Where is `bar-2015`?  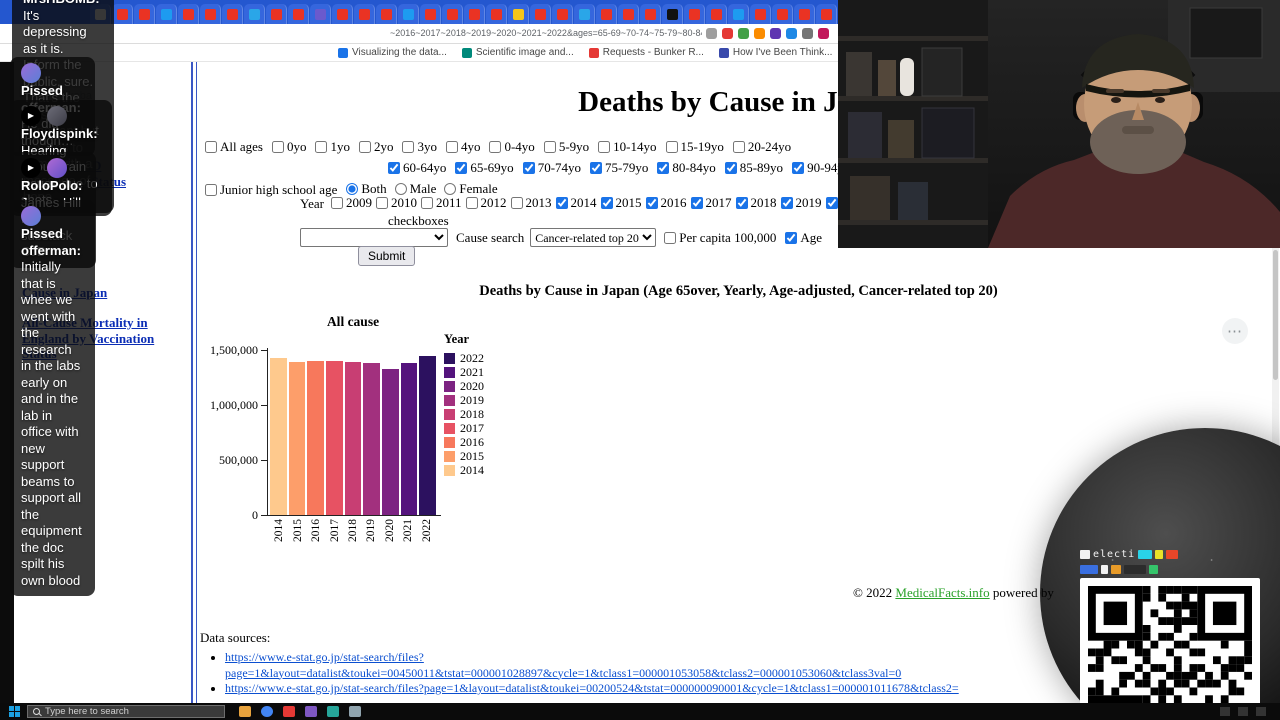 bar-2015 is located at coordinates (297, 438).